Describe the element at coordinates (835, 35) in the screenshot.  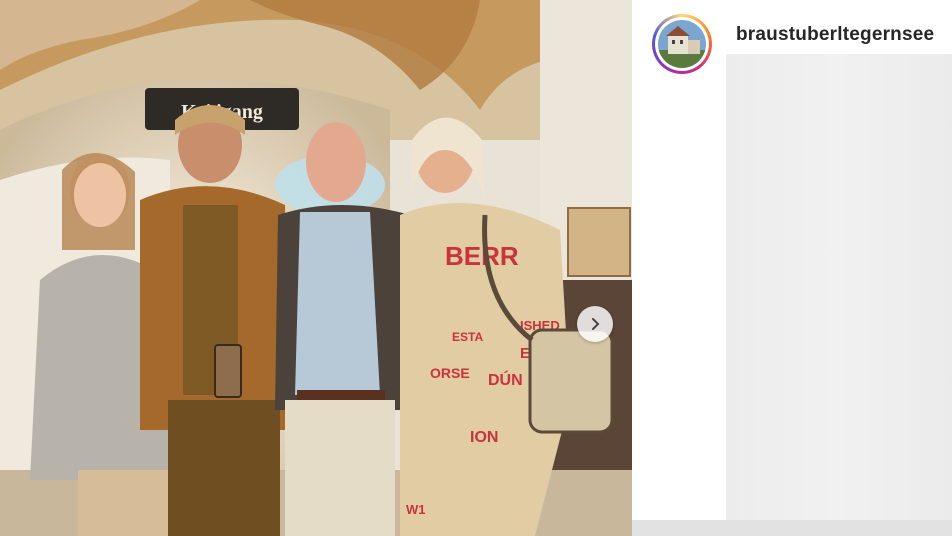
I see `username-link: braustuberltegernsee` at that location.